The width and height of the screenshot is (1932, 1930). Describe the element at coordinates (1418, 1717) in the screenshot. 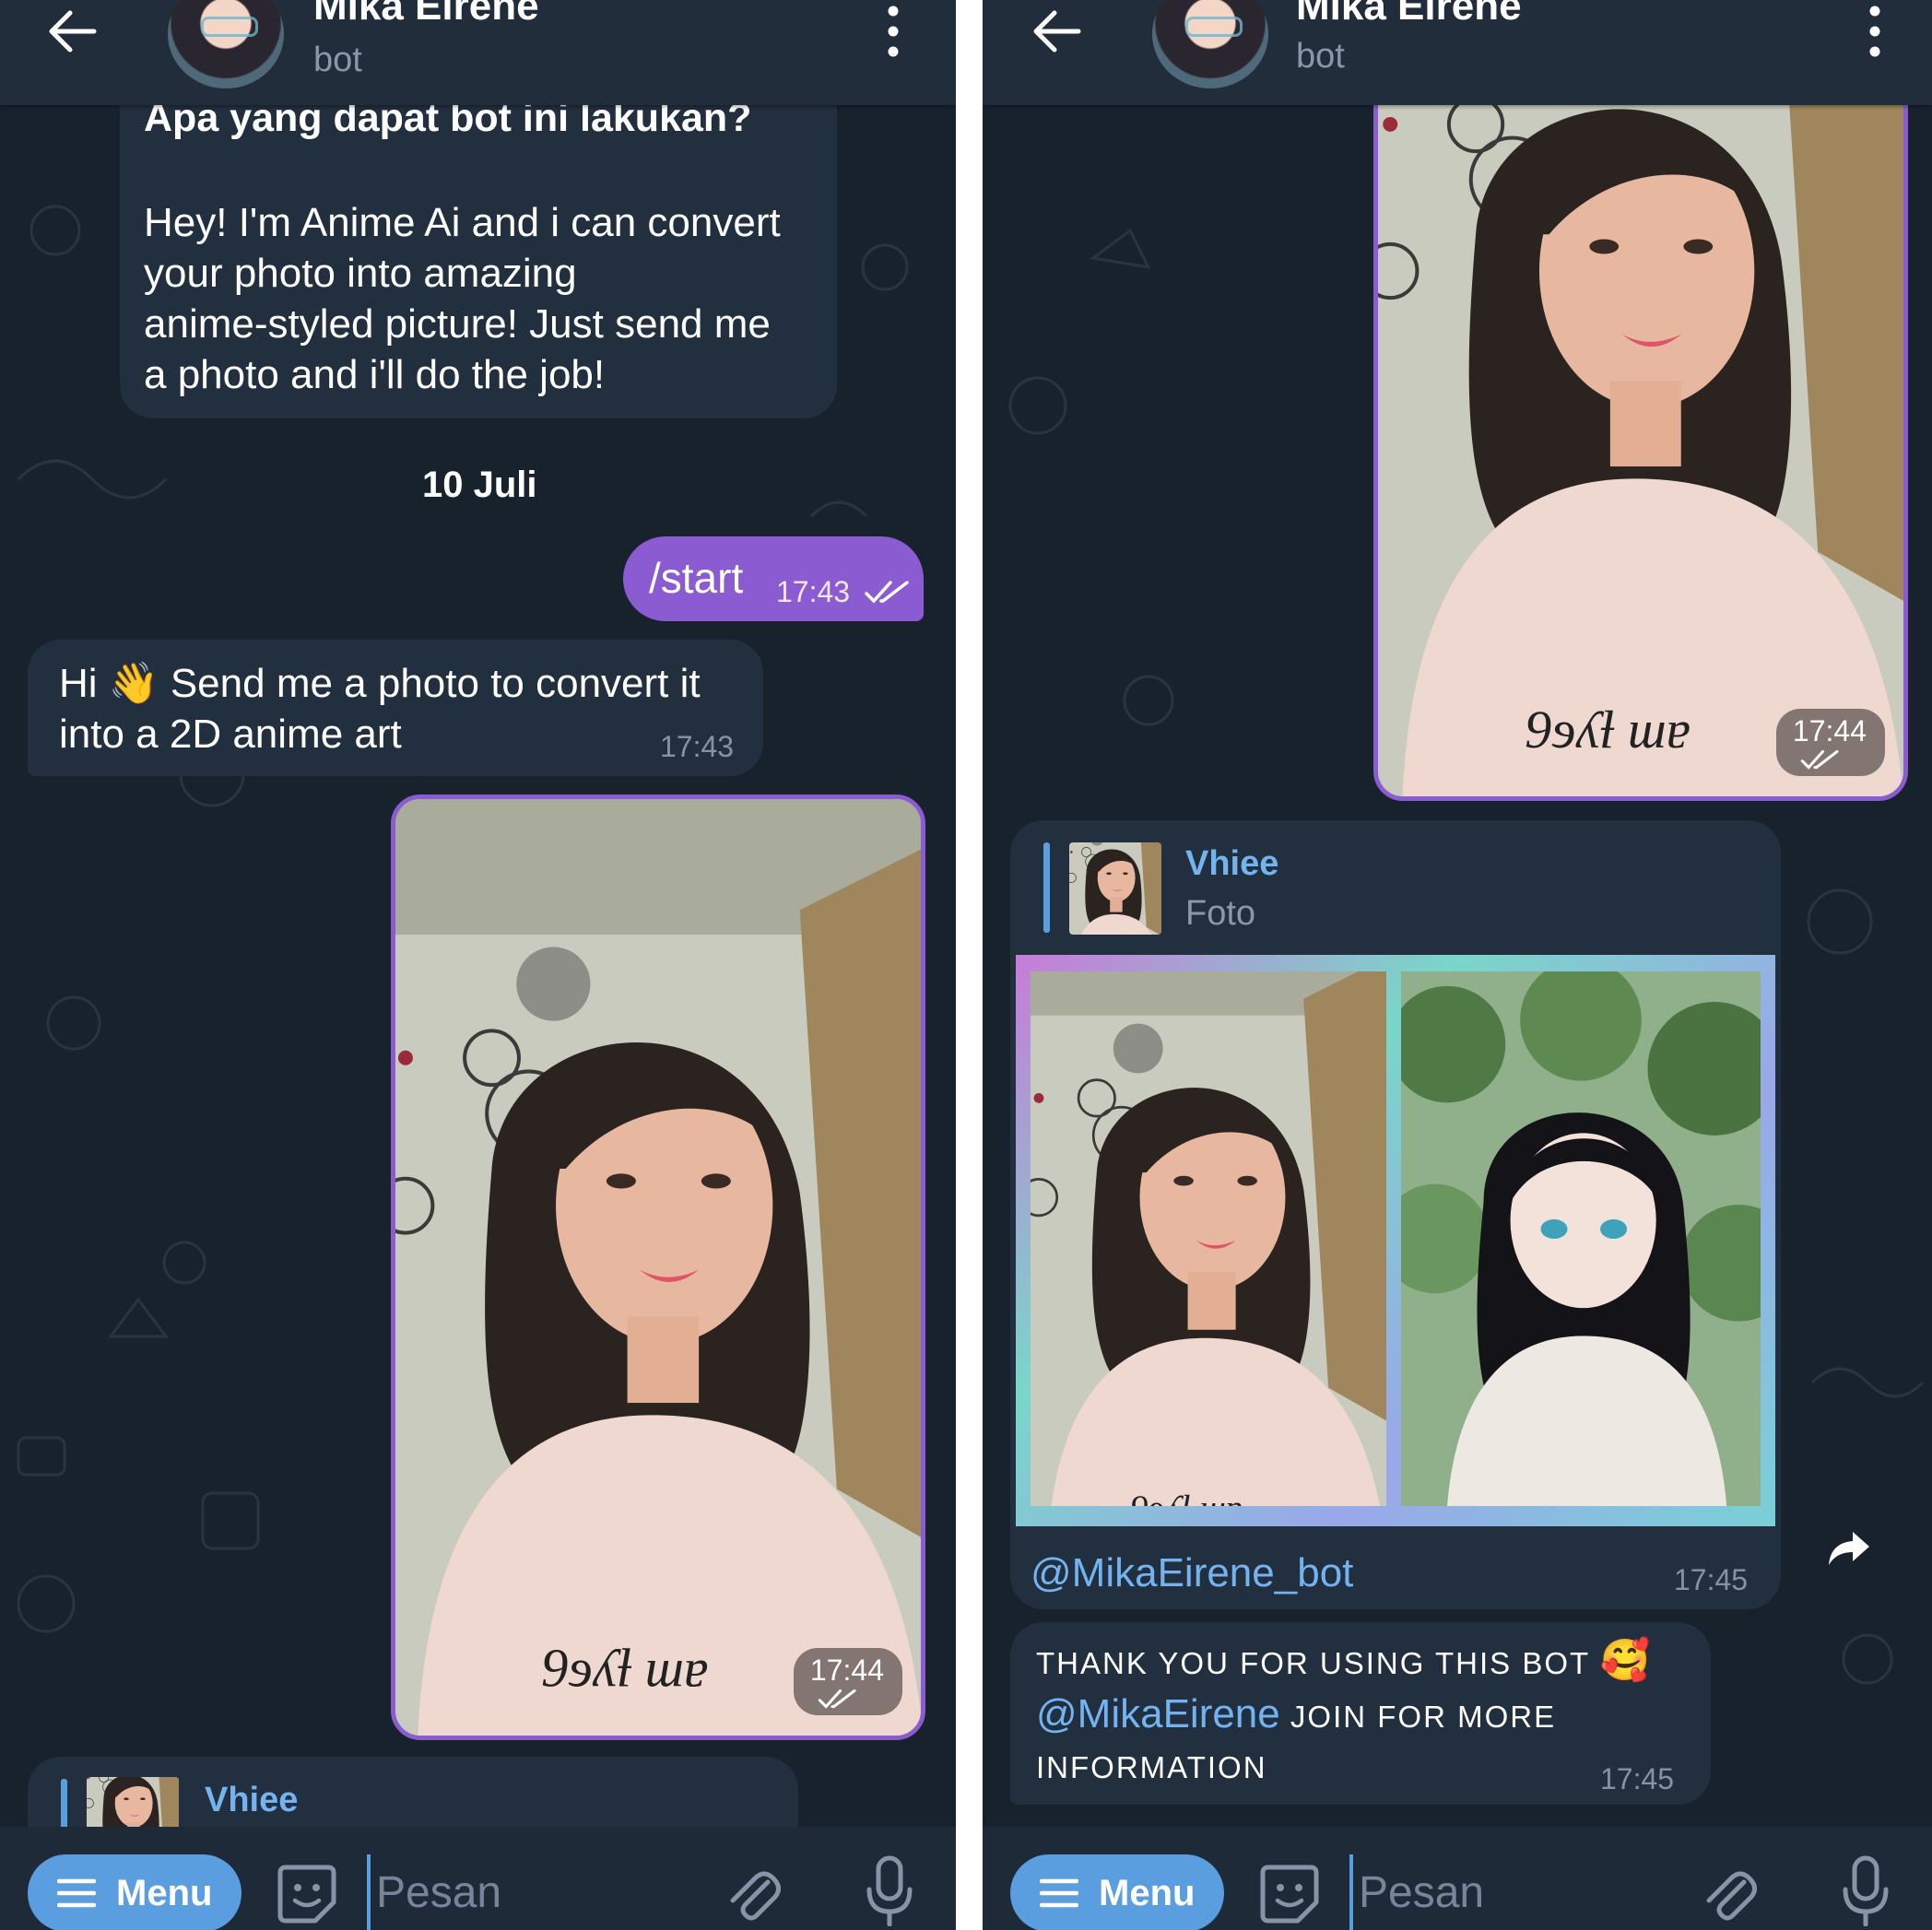

I see `thanks-line: JOIN FOR MORE` at that location.